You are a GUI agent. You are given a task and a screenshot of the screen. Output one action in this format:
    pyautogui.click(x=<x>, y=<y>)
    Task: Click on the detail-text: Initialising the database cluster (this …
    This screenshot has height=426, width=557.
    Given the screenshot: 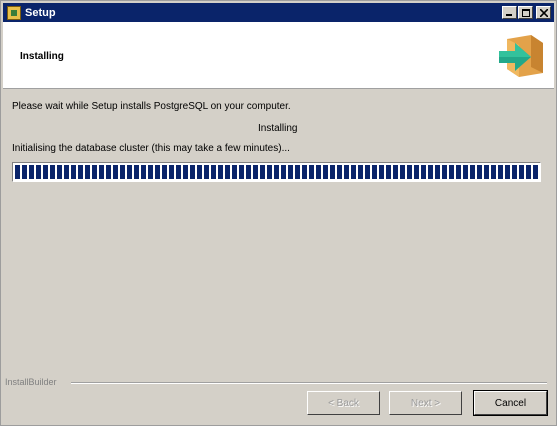 What is the action you would take?
    pyautogui.click(x=151, y=148)
    